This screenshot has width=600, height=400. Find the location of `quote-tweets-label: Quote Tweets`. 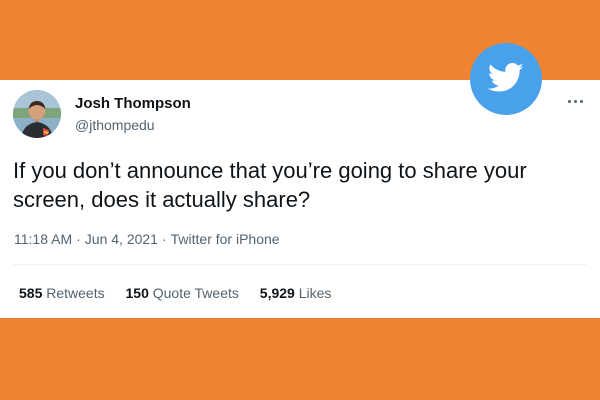

quote-tweets-label: Quote Tweets is located at coordinates (195, 293).